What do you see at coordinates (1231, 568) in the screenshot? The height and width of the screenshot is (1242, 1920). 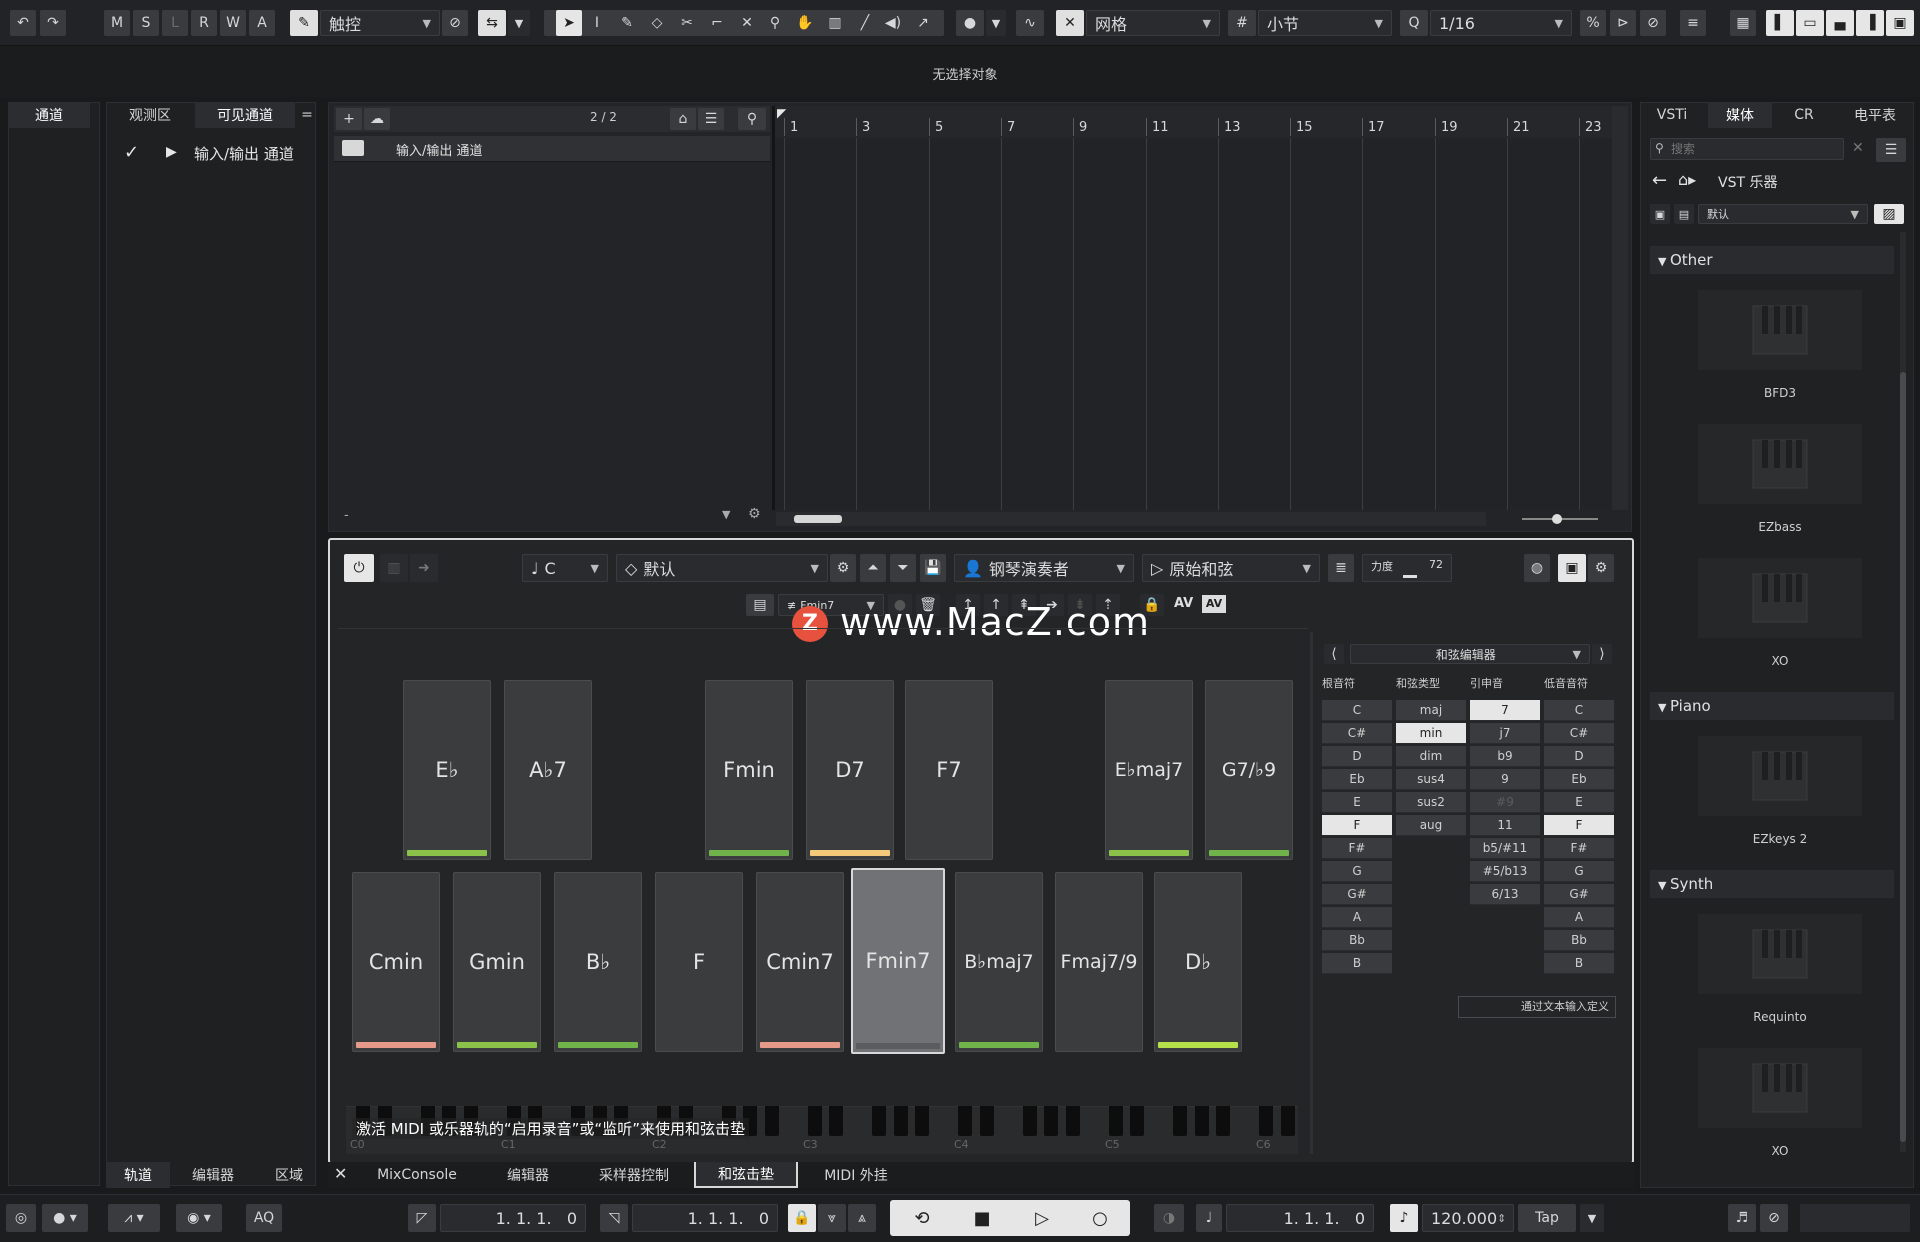 I see `voicing-dropdown: ▷ 原始和弦 ▼` at bounding box center [1231, 568].